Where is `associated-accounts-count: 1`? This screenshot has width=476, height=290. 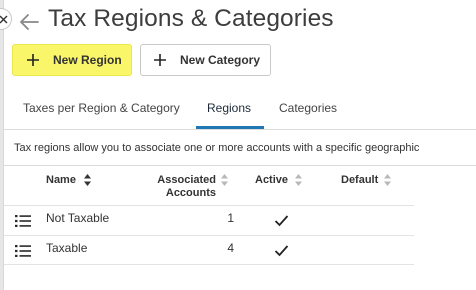
associated-accounts-count: 1 is located at coordinates (230, 218).